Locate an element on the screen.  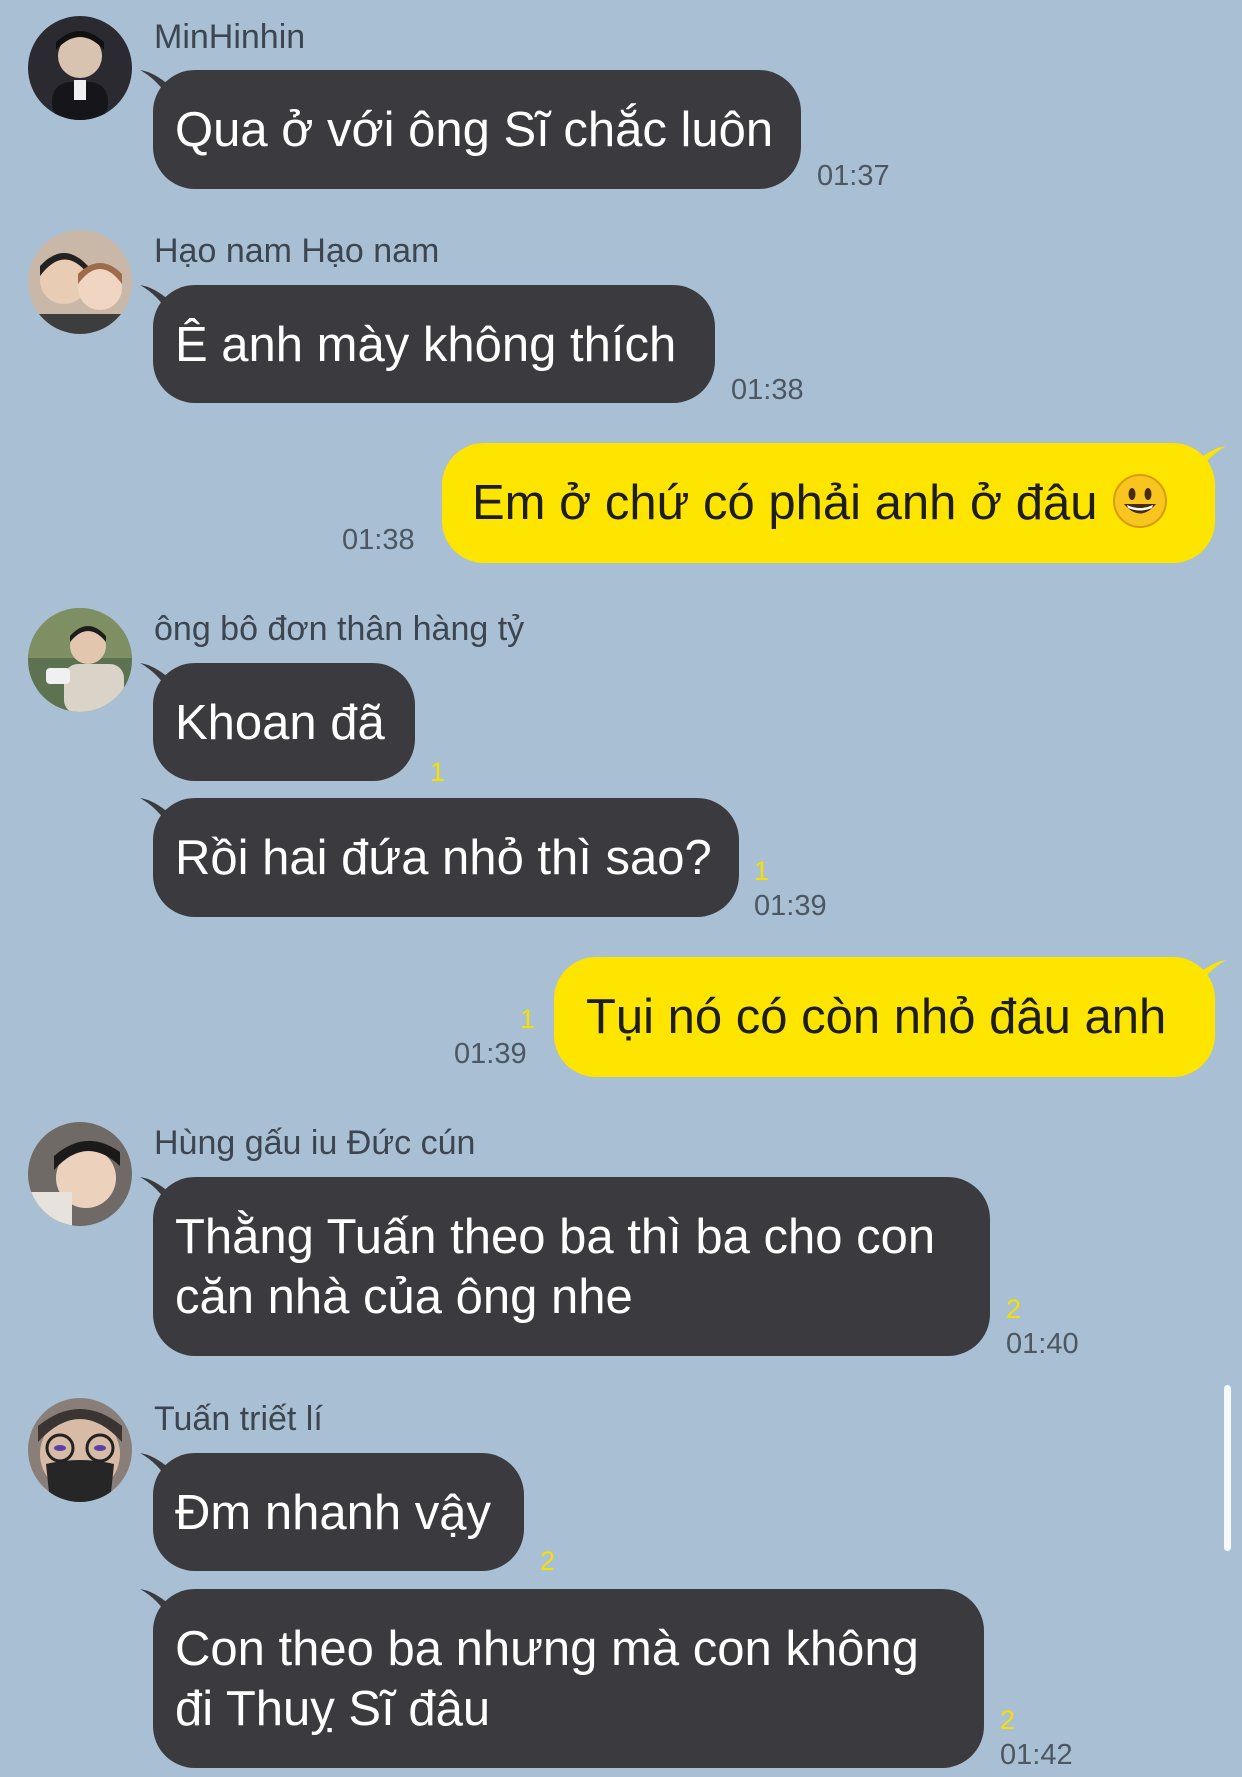
scrollbar is located at coordinates (1227, 1468).